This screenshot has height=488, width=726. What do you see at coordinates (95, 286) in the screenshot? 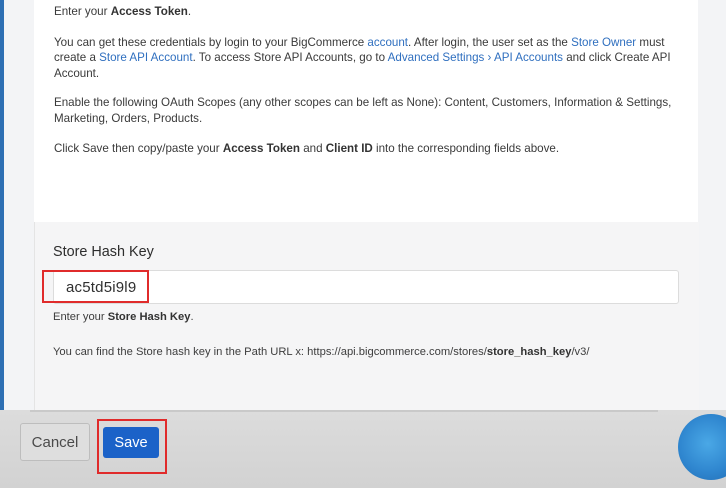
I see `input-highlight-box` at bounding box center [95, 286].